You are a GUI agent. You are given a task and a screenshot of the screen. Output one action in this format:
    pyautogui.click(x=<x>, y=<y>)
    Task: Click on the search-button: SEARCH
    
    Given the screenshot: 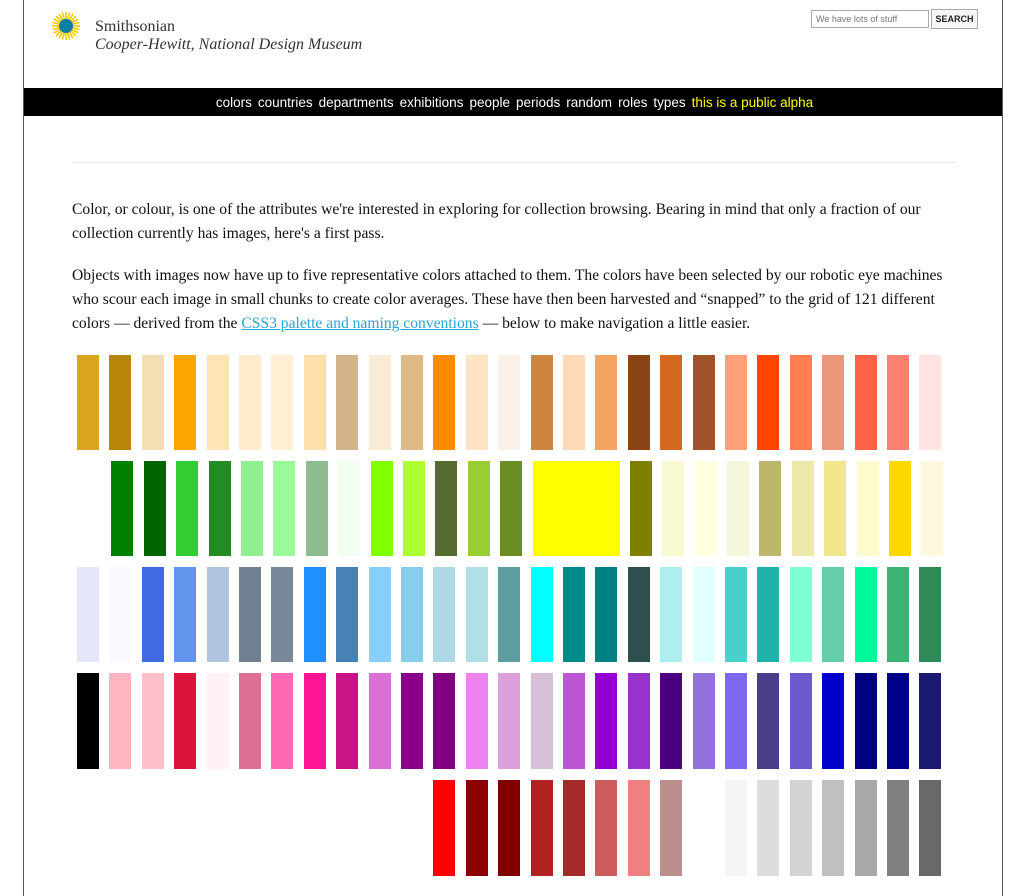 What is the action you would take?
    pyautogui.click(x=954, y=19)
    